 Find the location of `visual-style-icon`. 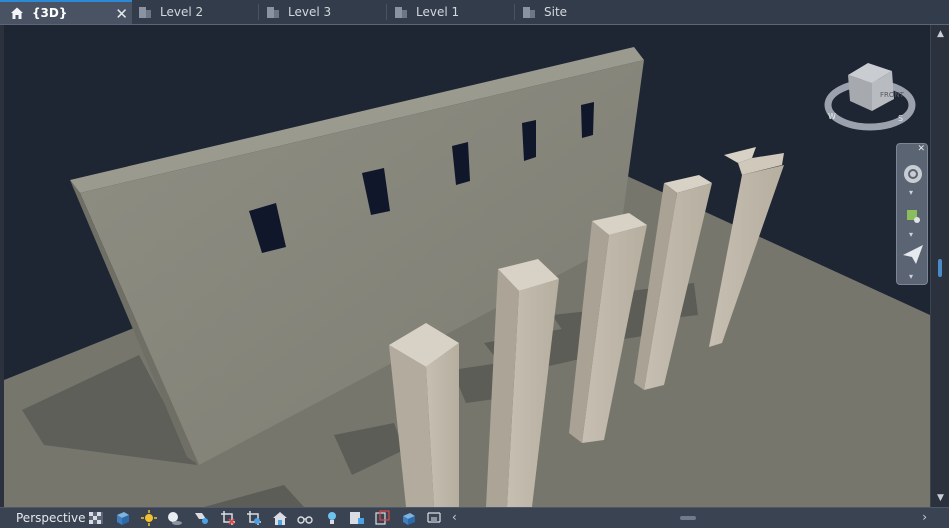

visual-style-icon is located at coordinates (123, 518).